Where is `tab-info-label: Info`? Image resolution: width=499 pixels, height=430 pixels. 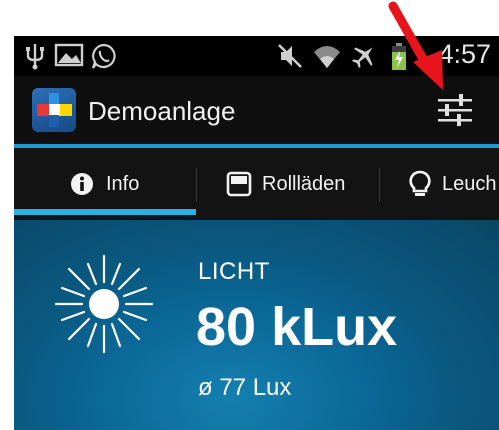 tab-info-label: Info is located at coordinates (123, 183).